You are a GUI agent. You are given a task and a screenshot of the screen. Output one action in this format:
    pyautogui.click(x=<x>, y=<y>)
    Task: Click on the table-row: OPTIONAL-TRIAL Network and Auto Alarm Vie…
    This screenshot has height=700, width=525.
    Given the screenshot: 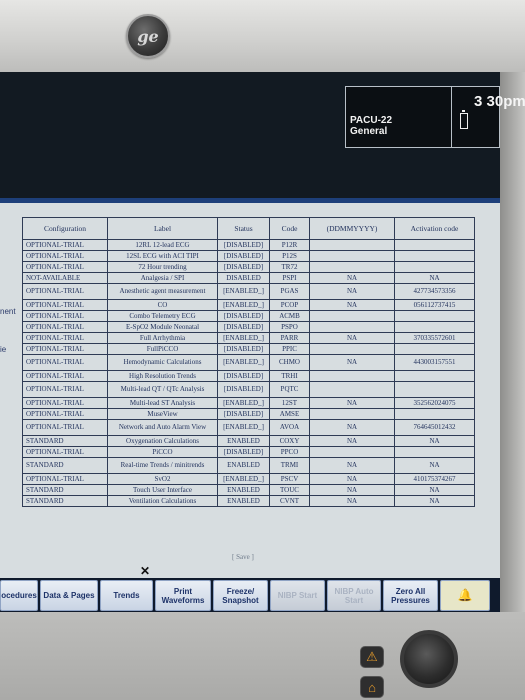 What is the action you would take?
    pyautogui.click(x=248, y=427)
    